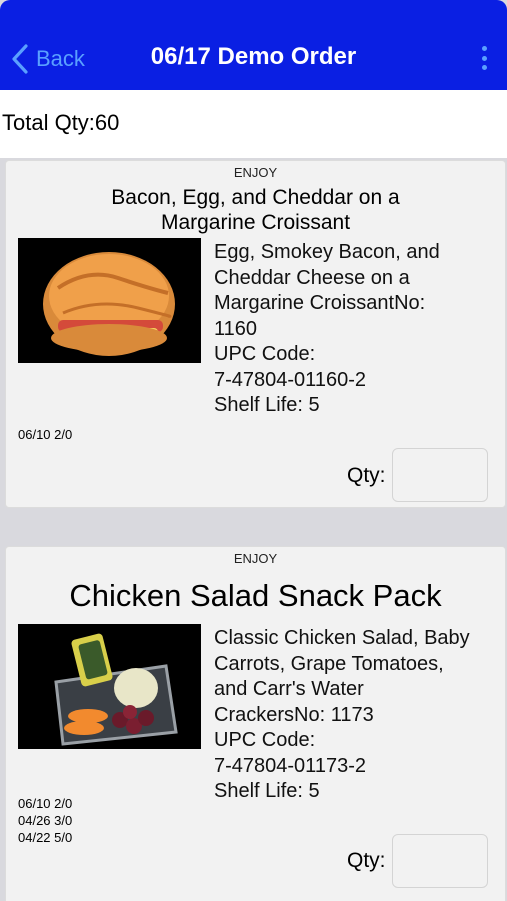 The height and width of the screenshot is (901, 507). What do you see at coordinates (45, 434) in the screenshot?
I see `order-history: 06/10 2/0` at bounding box center [45, 434].